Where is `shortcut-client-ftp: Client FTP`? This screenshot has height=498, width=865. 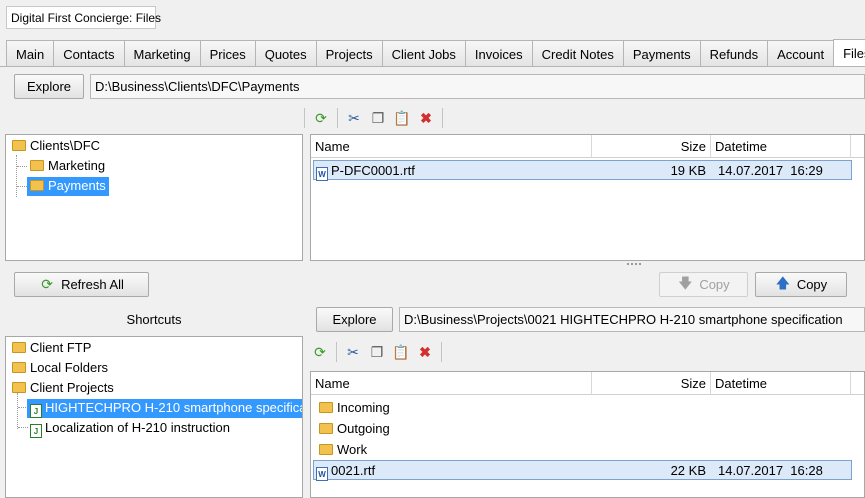 shortcut-client-ftp: Client FTP is located at coordinates (51, 348).